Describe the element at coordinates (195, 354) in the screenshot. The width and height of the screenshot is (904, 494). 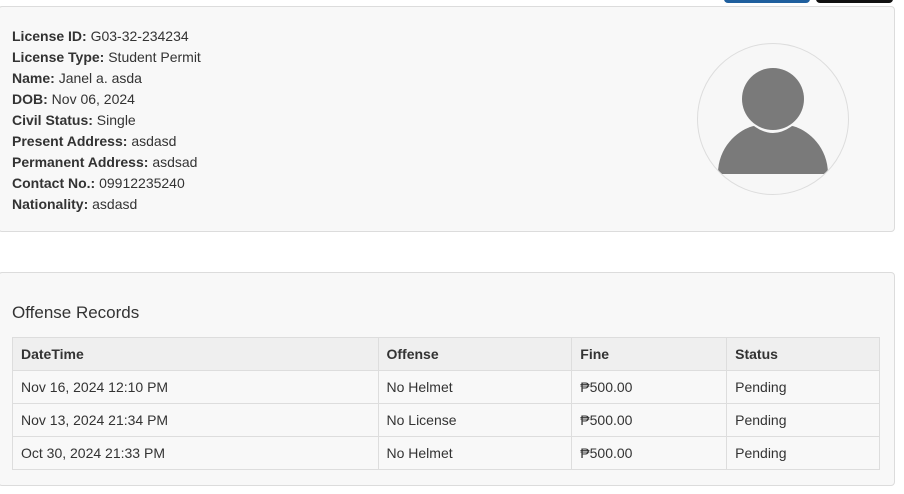
I see `column-header-datetime: DateTime` at that location.